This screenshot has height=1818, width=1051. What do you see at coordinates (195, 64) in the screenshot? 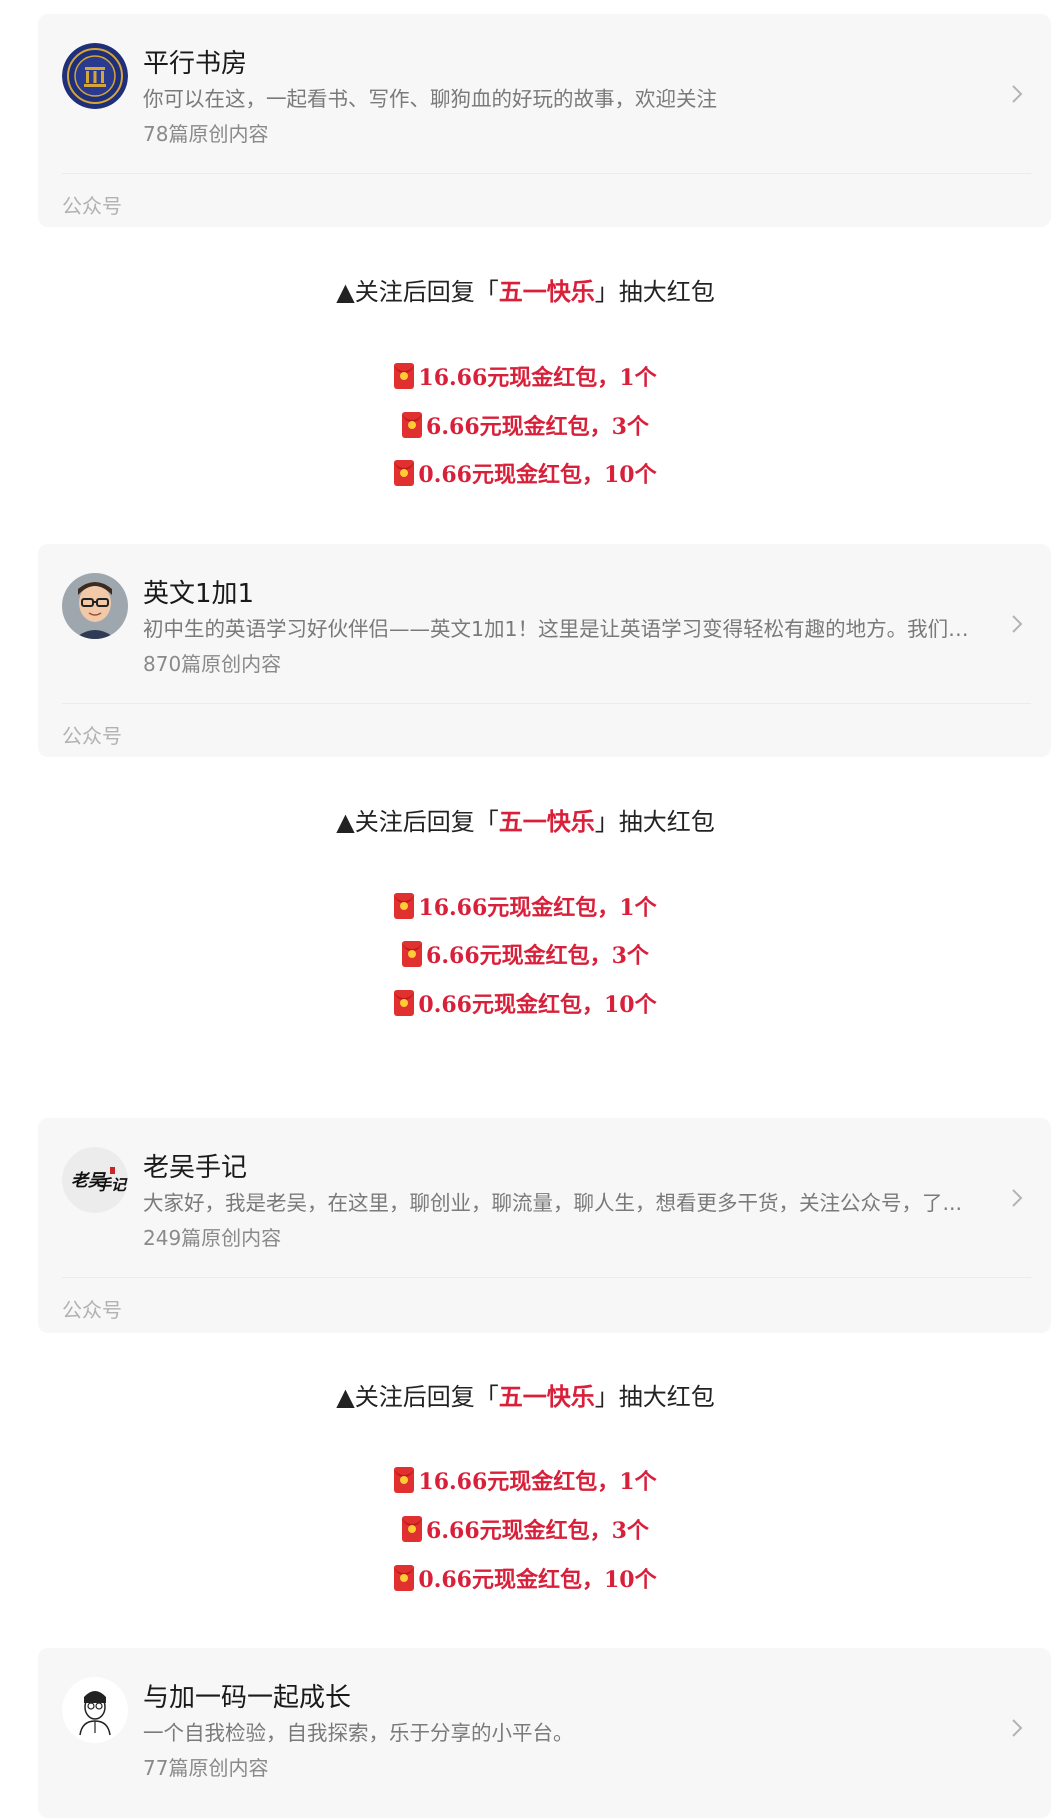
I see `account-name: 平行书房` at bounding box center [195, 64].